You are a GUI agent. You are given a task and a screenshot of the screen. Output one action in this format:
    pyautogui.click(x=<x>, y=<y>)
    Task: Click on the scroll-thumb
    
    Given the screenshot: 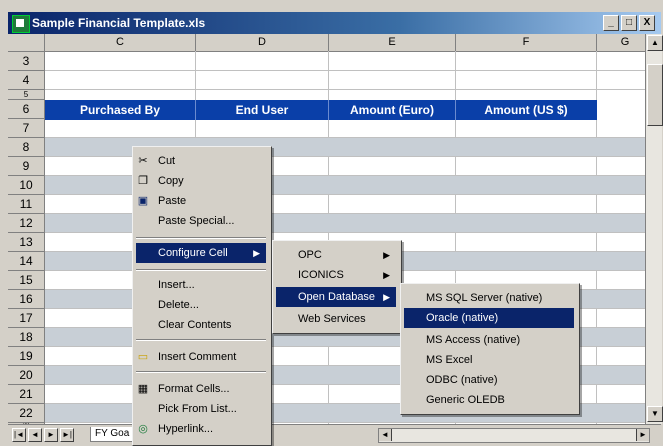 What is the action you would take?
    pyautogui.click(x=655, y=95)
    